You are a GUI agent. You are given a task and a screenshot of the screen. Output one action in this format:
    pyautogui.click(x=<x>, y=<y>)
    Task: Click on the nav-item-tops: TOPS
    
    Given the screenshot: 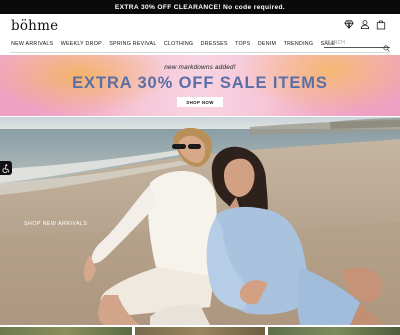 What is the action you would take?
    pyautogui.click(x=242, y=44)
    